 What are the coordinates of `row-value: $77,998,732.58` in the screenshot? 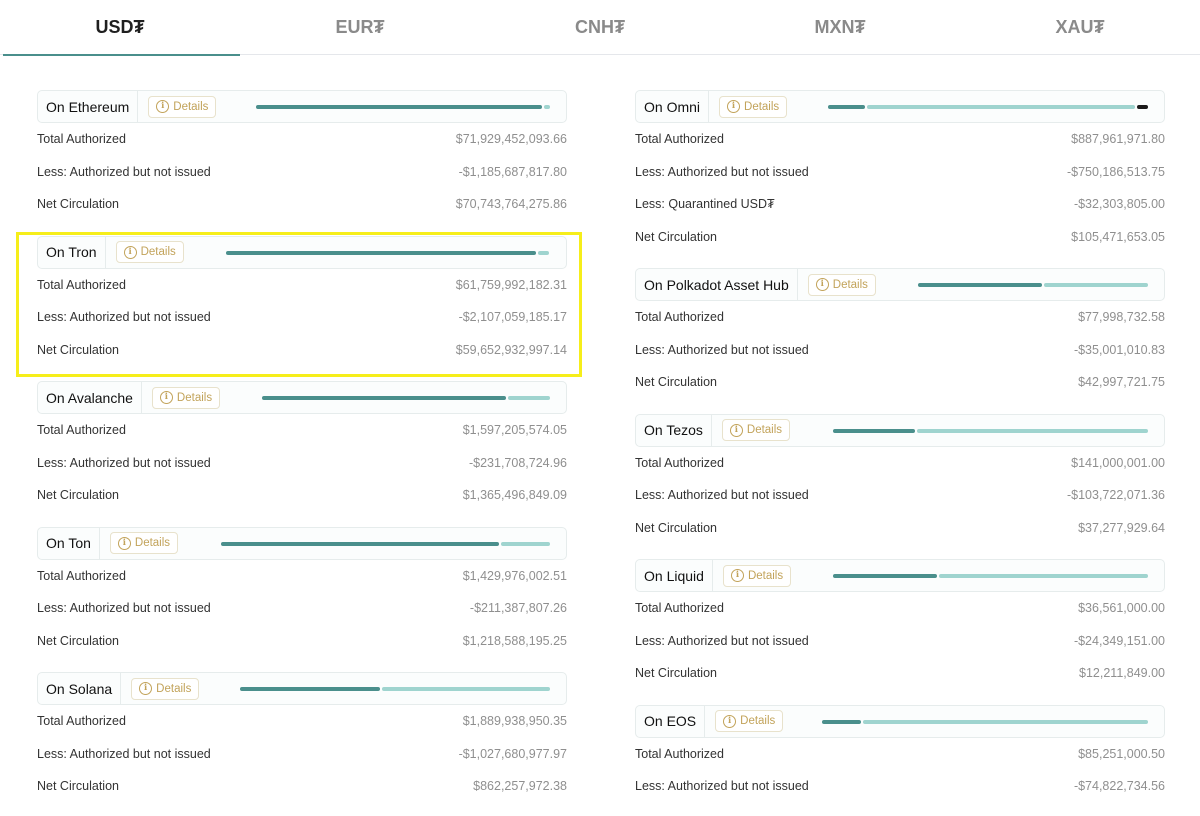 It's located at (1121, 317).